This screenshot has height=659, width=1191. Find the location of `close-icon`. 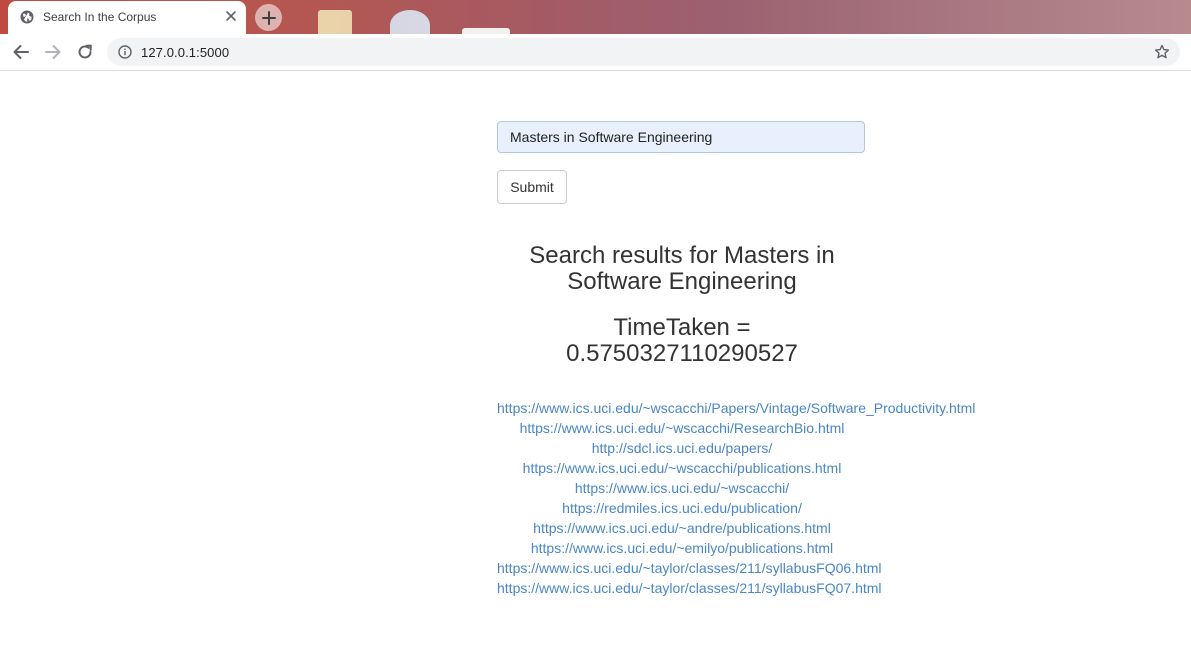

close-icon is located at coordinates (231, 16).